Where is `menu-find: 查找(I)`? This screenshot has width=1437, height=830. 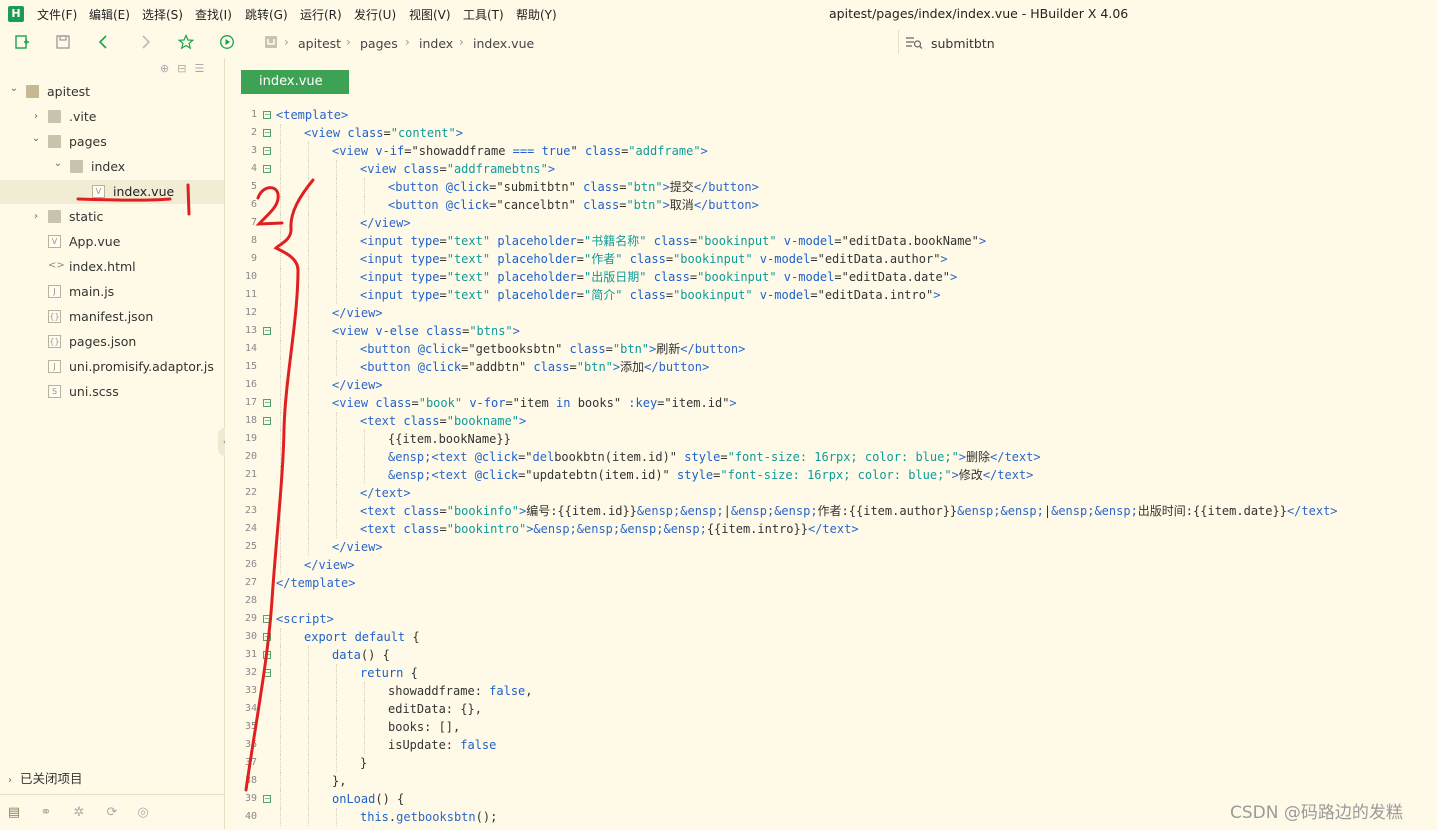 menu-find: 查找(I) is located at coordinates (213, 14).